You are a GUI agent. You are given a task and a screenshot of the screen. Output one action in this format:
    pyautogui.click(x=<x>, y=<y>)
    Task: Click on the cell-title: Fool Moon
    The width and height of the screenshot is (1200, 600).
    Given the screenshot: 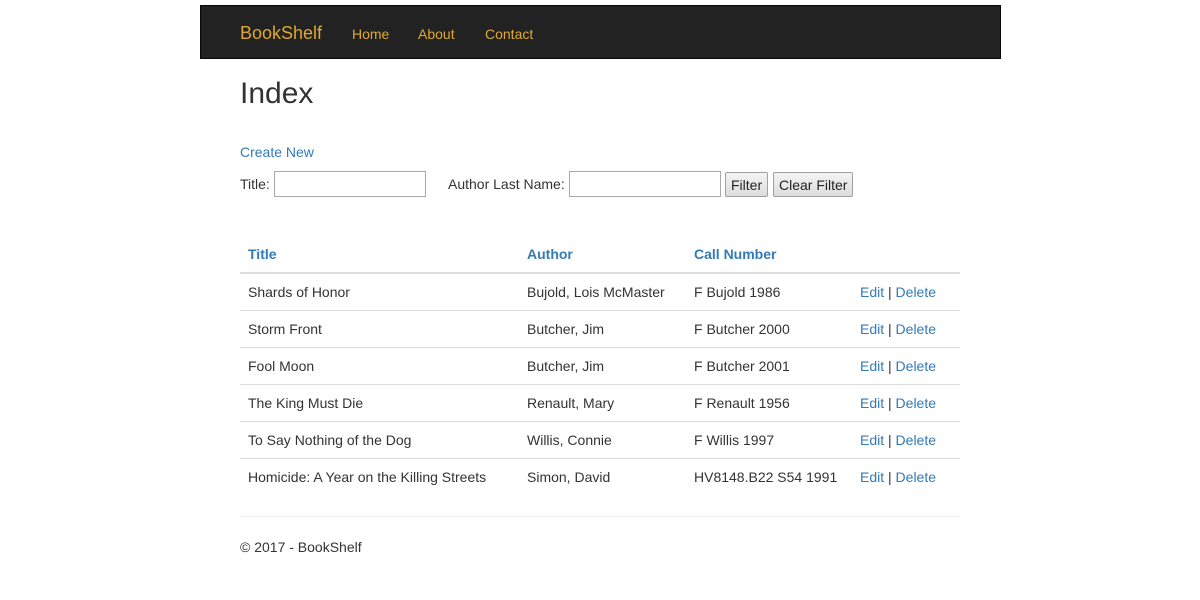 What is the action you would take?
    pyautogui.click(x=379, y=366)
    